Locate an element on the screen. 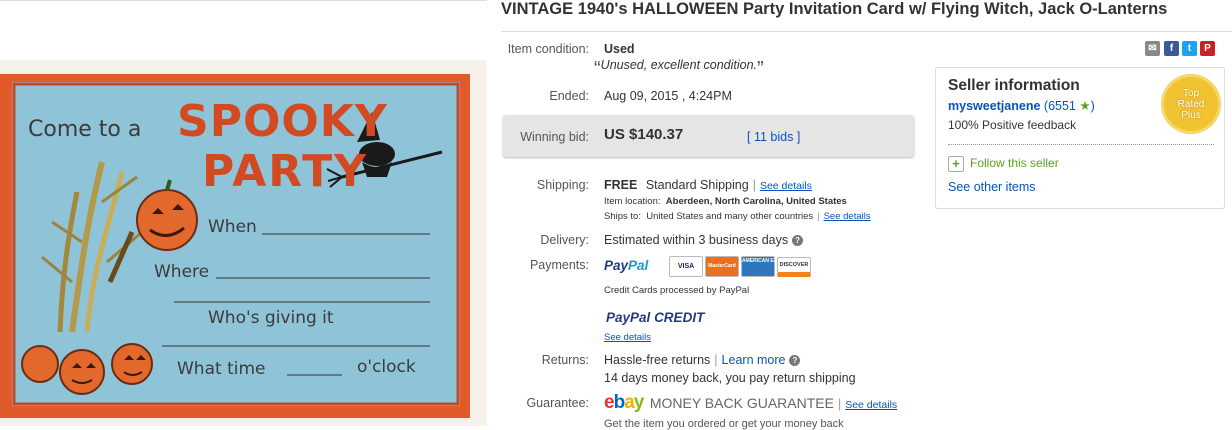 The image size is (1232, 430). card-party: PARTY is located at coordinates (285, 171).